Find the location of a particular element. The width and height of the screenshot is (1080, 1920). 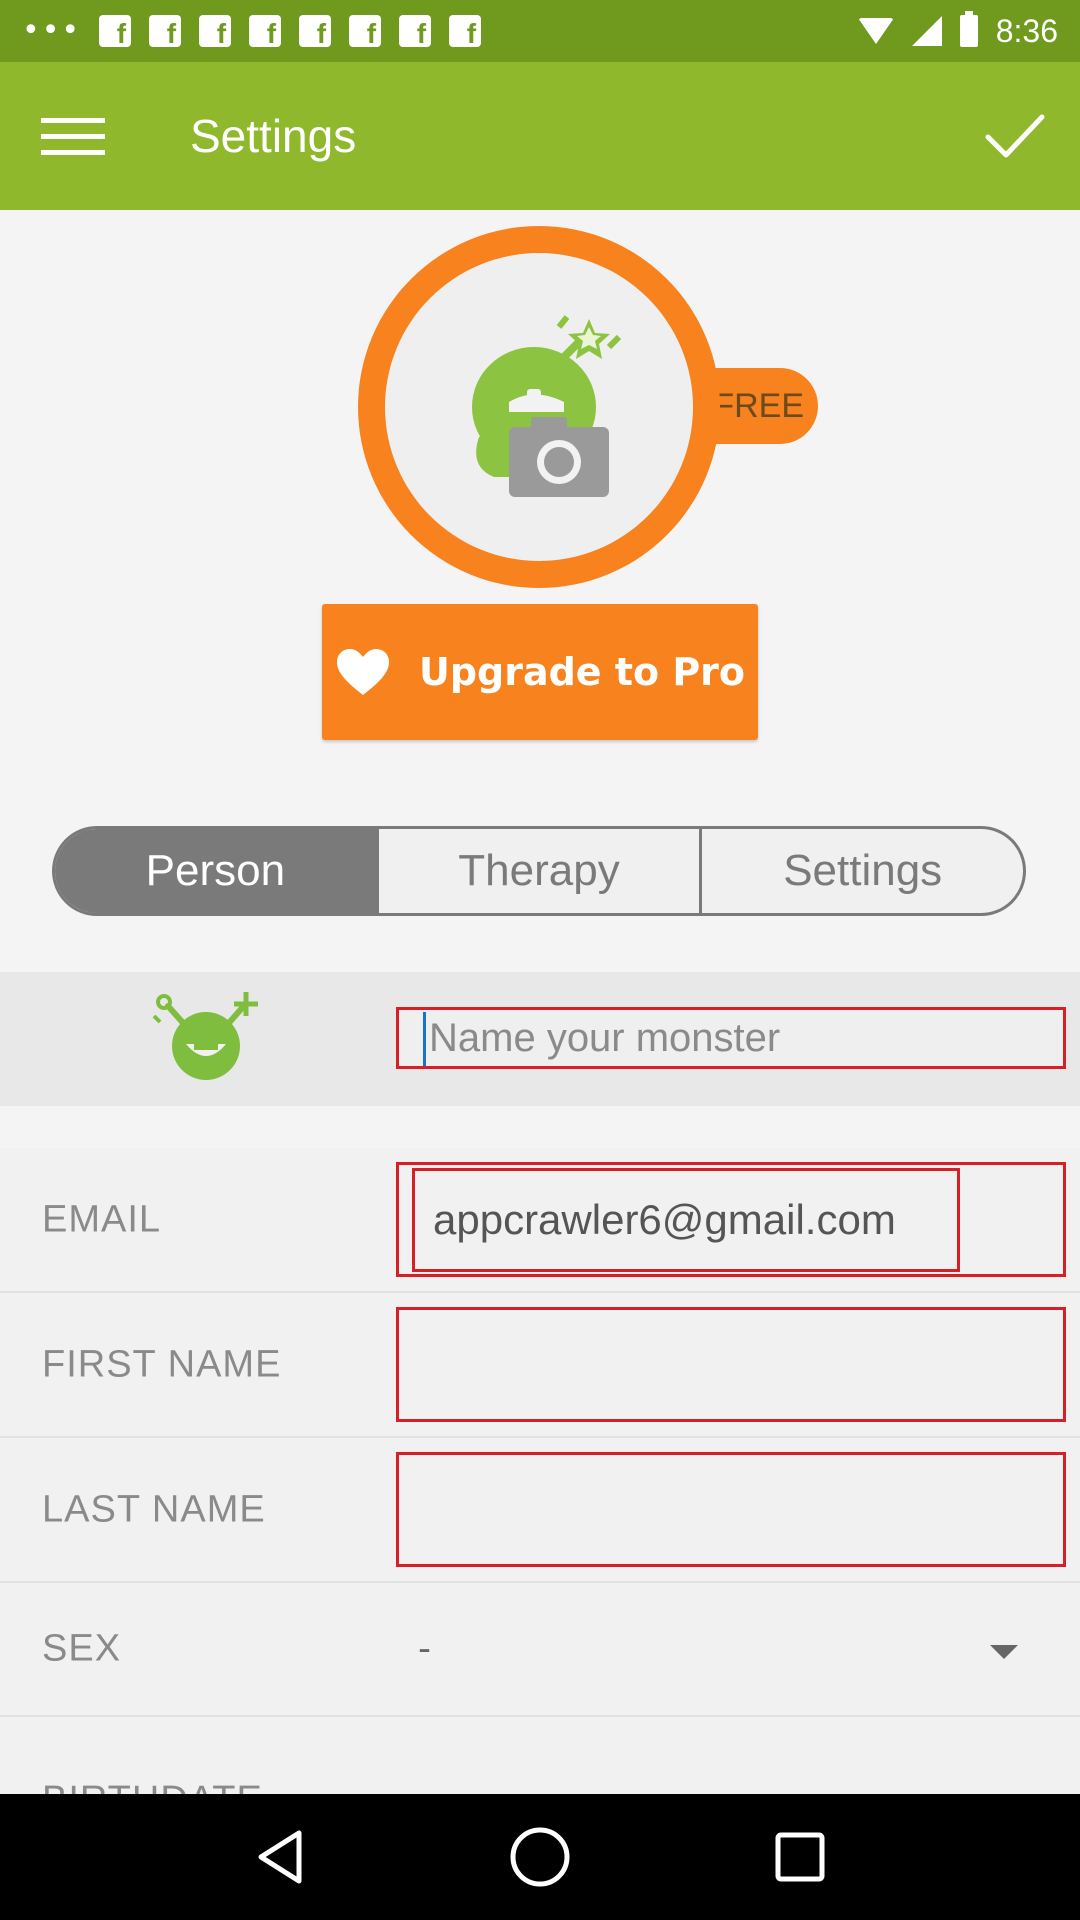

first-name-label: FIRST NAME is located at coordinates (162, 1364).